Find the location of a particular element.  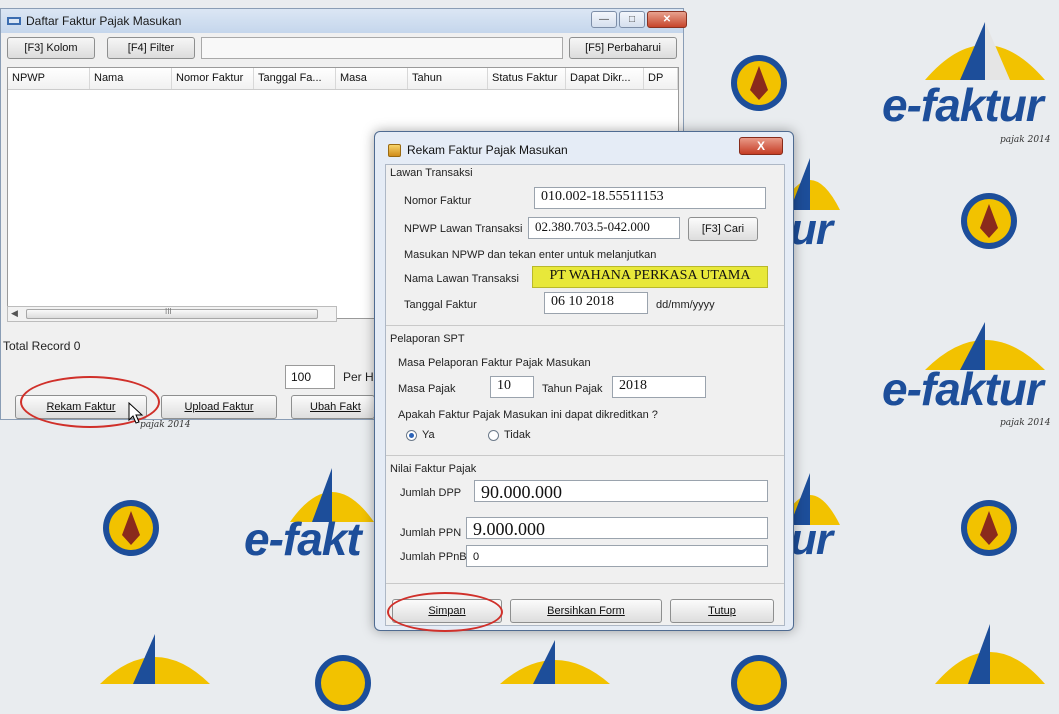

nama-lawan-label: Nama Lawan Transaksi is located at coordinates (461, 279).